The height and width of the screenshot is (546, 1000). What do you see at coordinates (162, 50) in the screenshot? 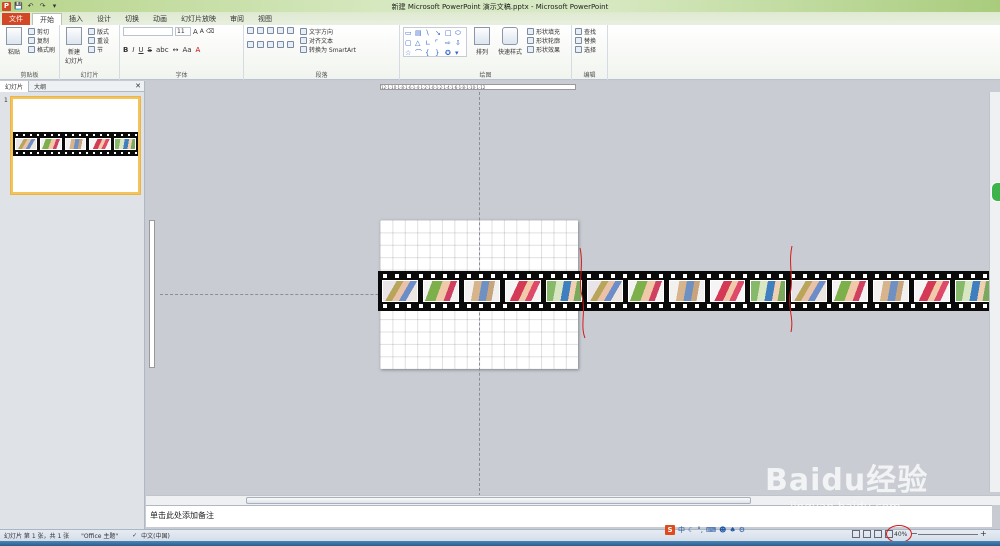
I see `shadow-button: abc` at bounding box center [162, 50].